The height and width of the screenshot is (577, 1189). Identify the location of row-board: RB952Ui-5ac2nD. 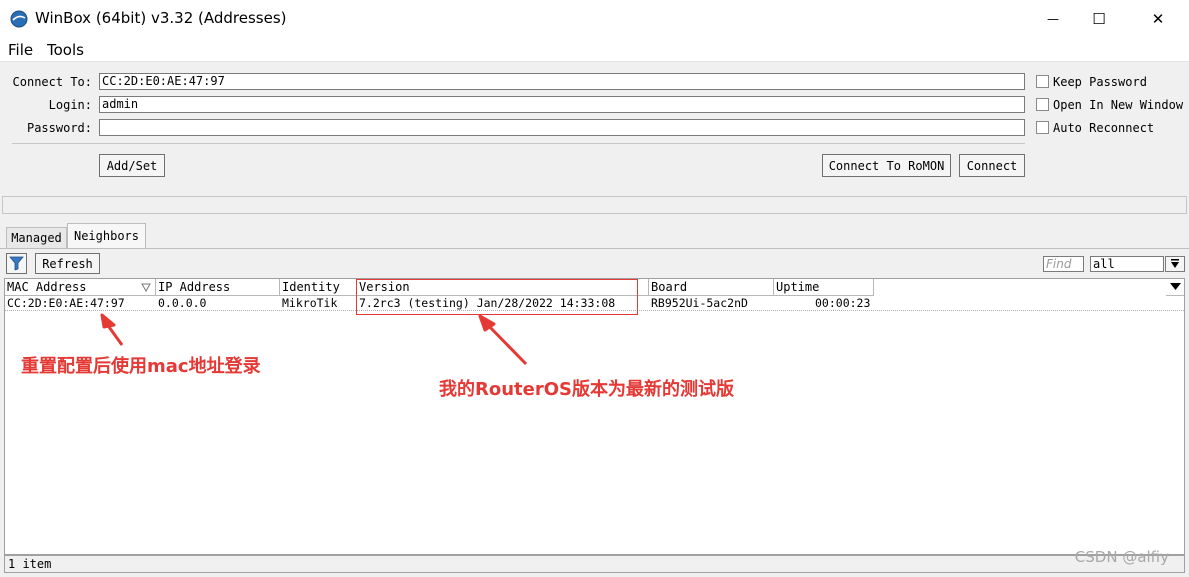
(699, 303).